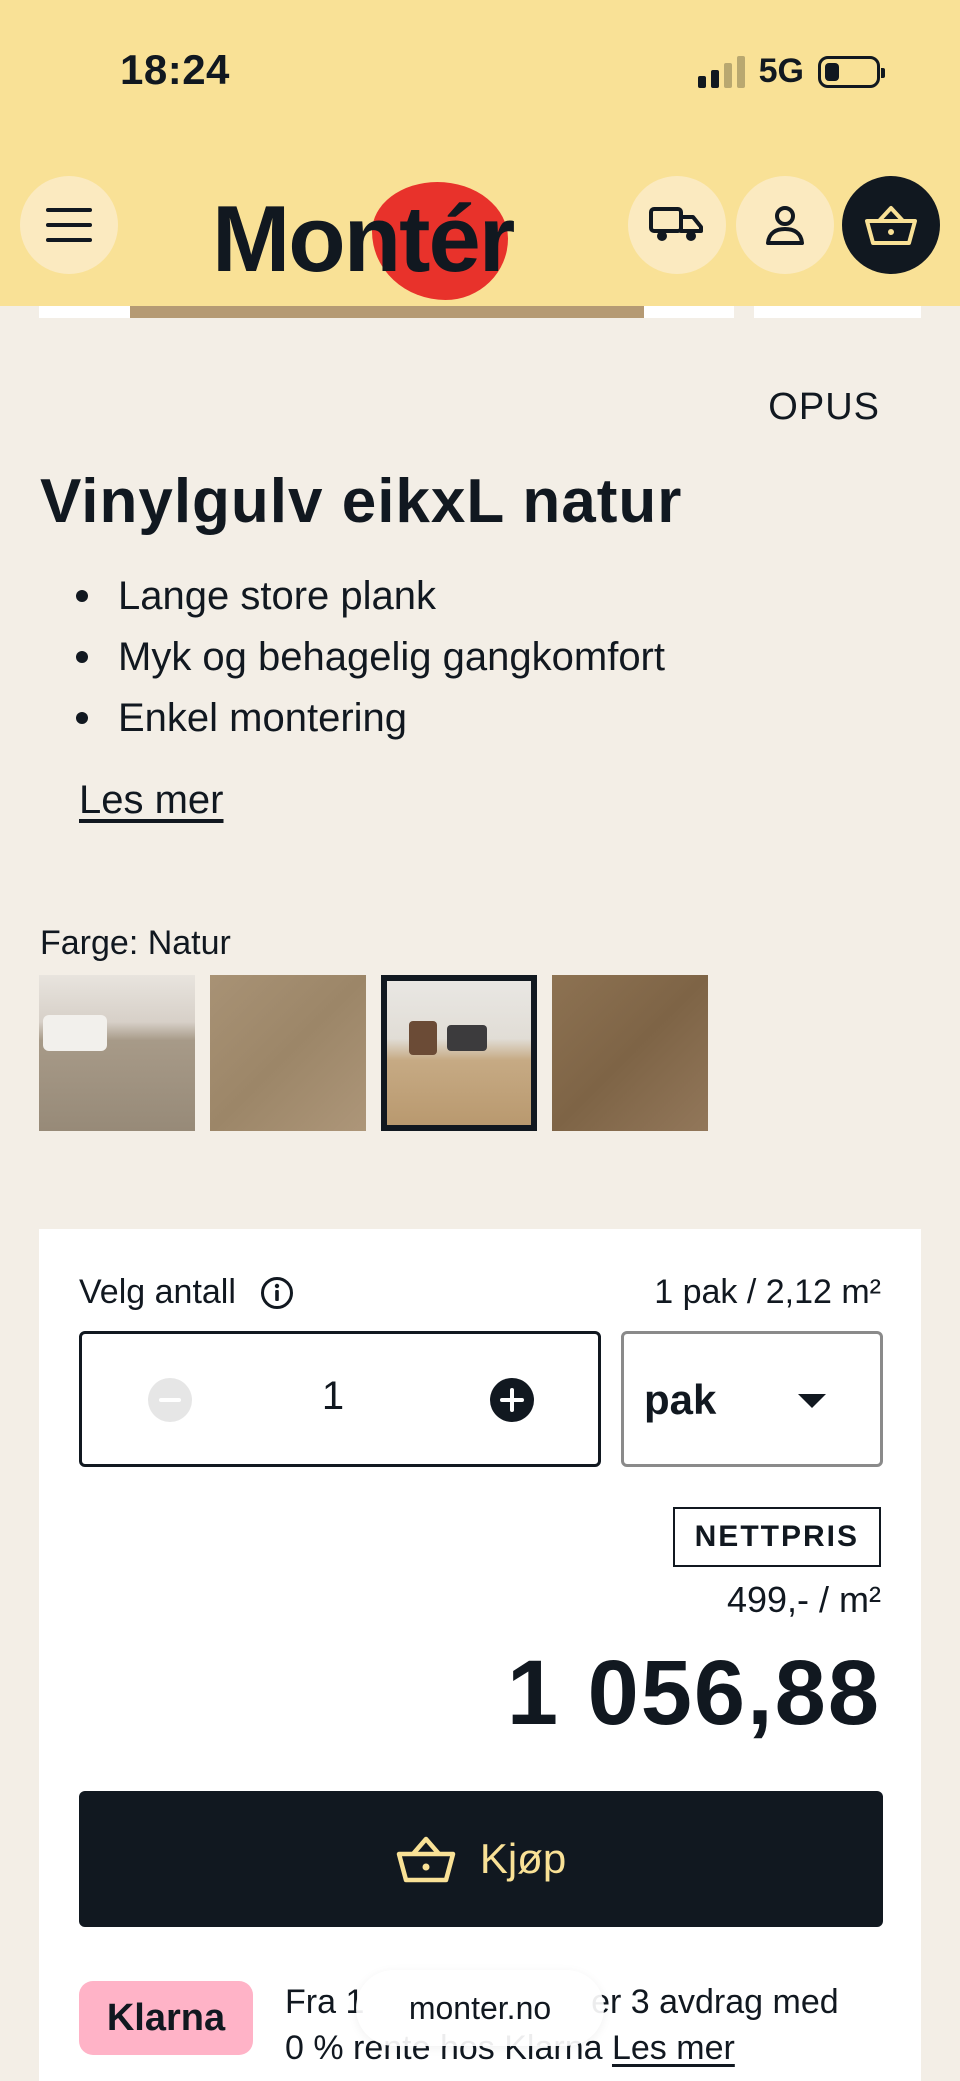  I want to click on site-header: Montér, so click(480, 235).